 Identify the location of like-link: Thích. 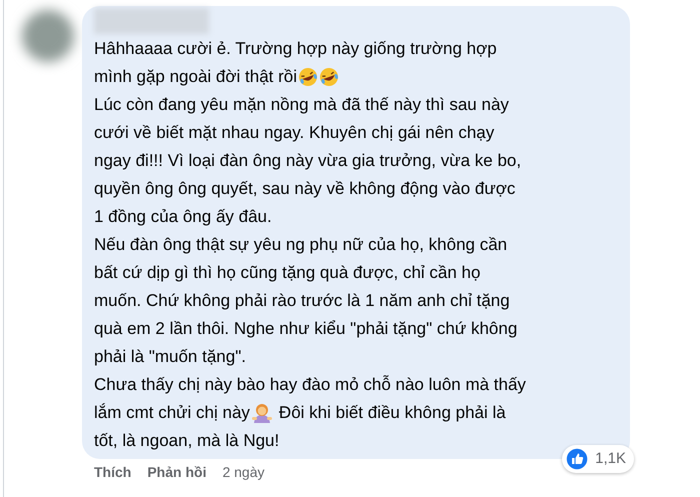
(113, 472).